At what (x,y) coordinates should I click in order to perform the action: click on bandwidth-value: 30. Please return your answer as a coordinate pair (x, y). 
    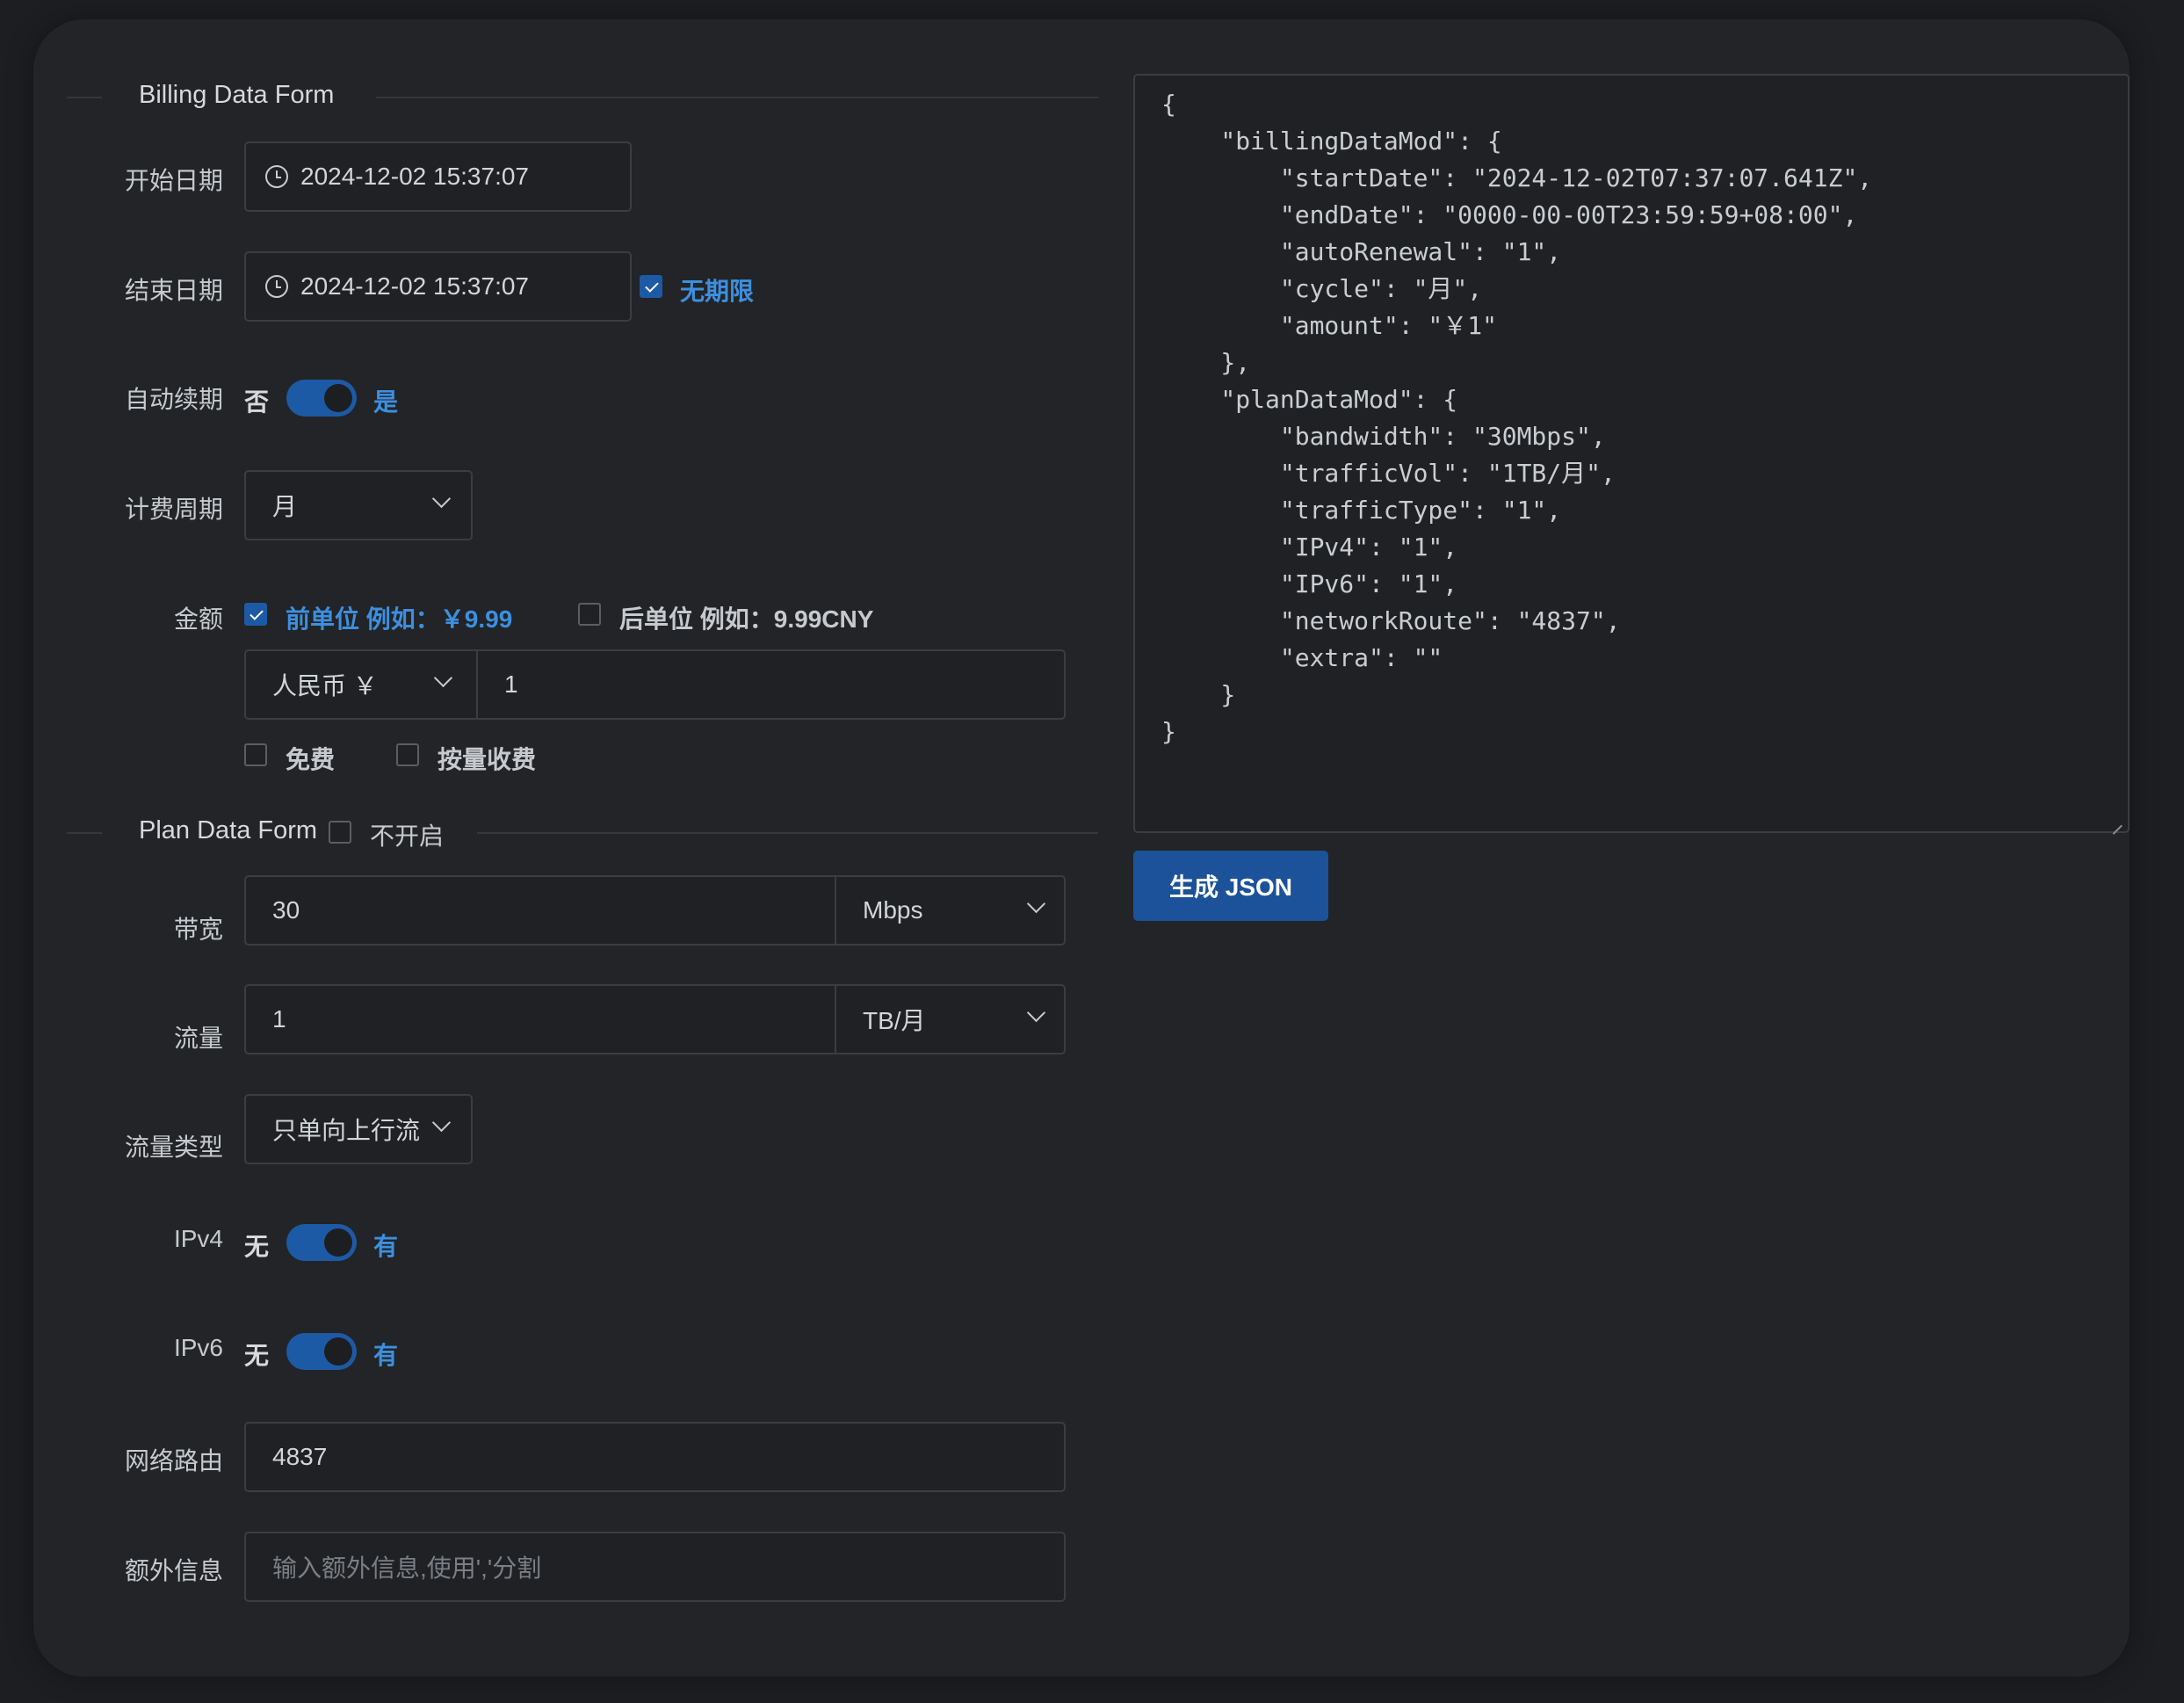
    Looking at the image, I should click on (286, 910).